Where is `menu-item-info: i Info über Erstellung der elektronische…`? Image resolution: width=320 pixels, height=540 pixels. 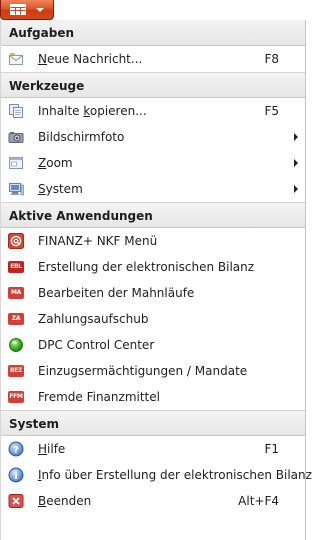
menu-item-info: i Info über Erstellung der elektronische… is located at coordinates (156, 475).